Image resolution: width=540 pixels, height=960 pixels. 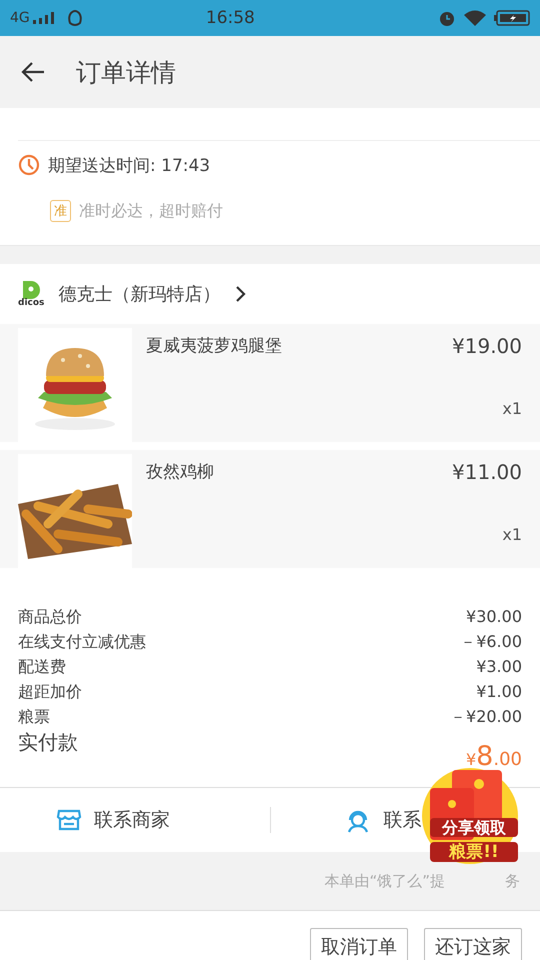 I want to click on alarm-icon, so click(x=447, y=18).